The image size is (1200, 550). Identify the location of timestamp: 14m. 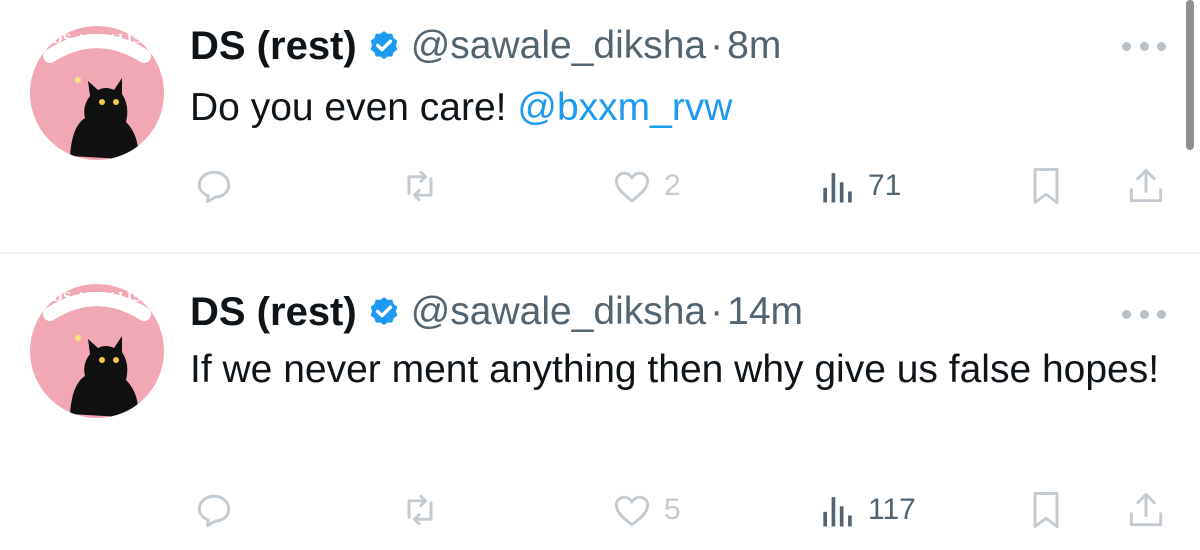
(765, 312).